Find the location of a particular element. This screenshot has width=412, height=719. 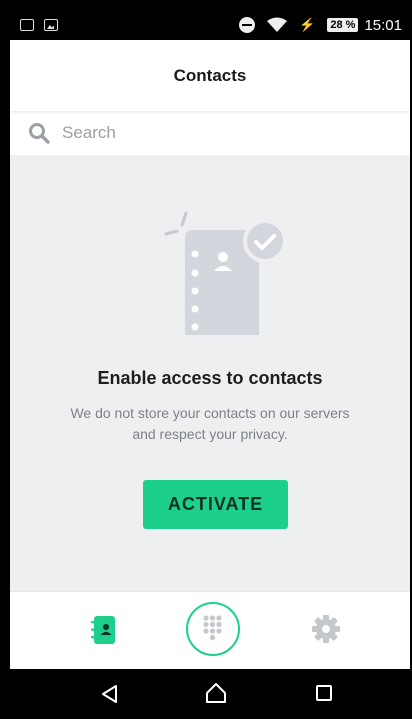

bottom-navigation is located at coordinates (210, 630).